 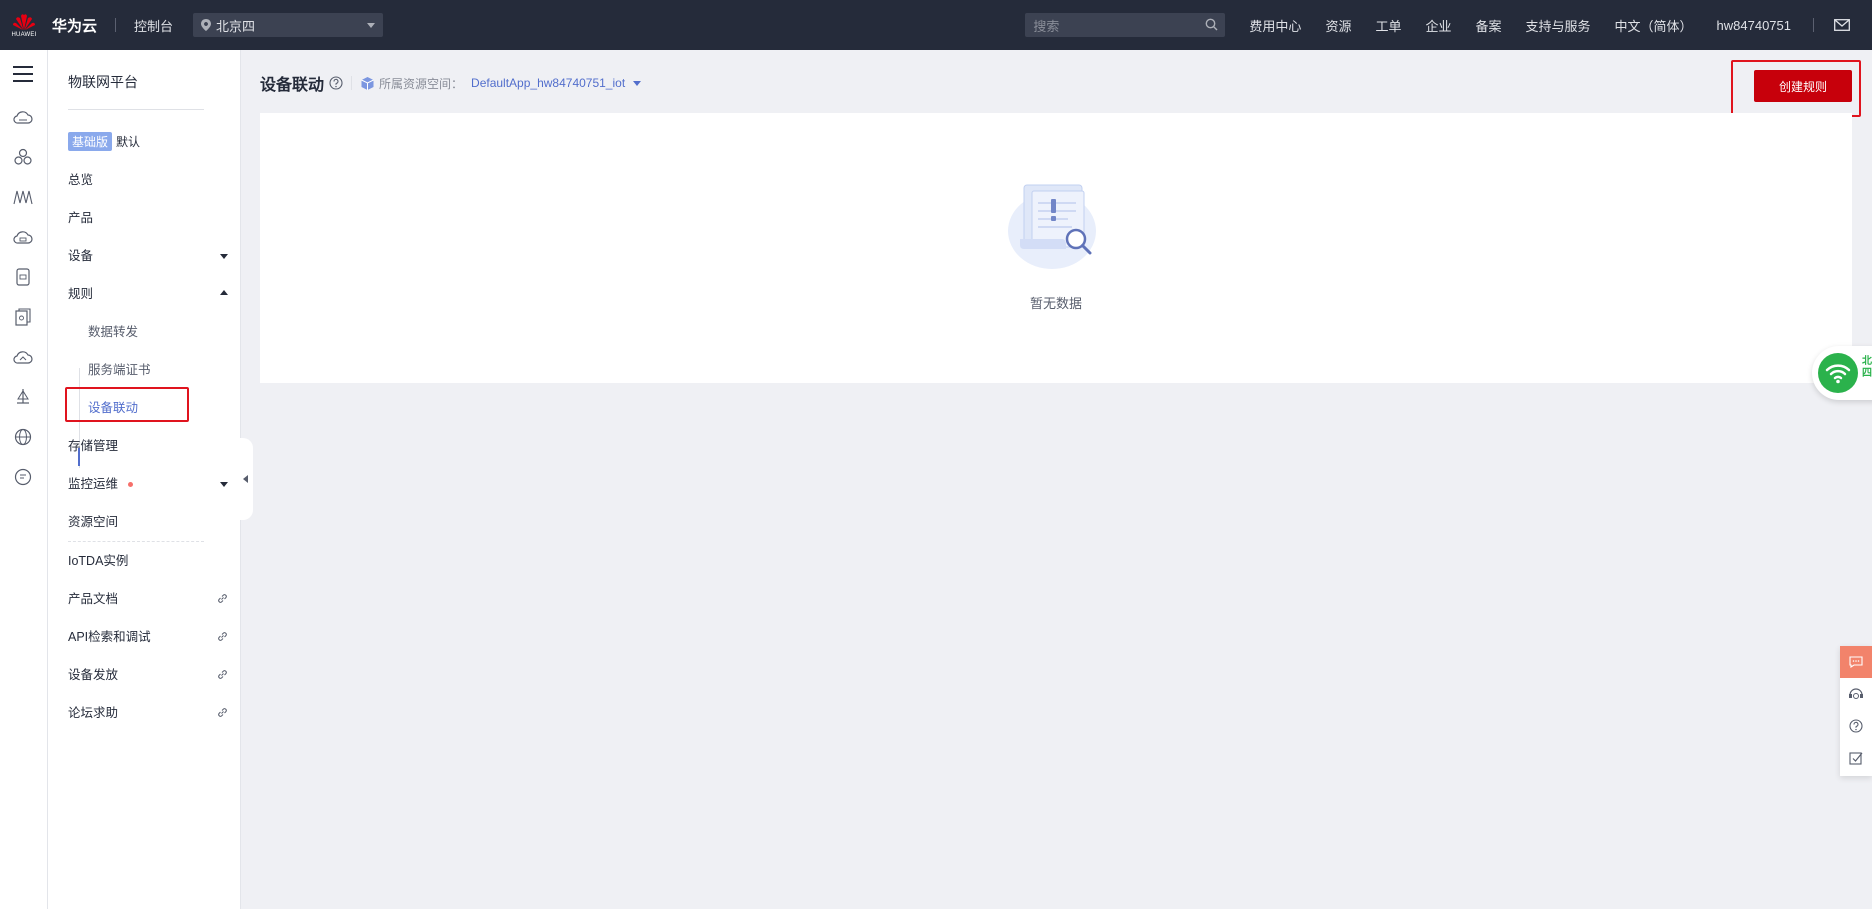 I want to click on brand-name: 华为云, so click(x=74, y=25).